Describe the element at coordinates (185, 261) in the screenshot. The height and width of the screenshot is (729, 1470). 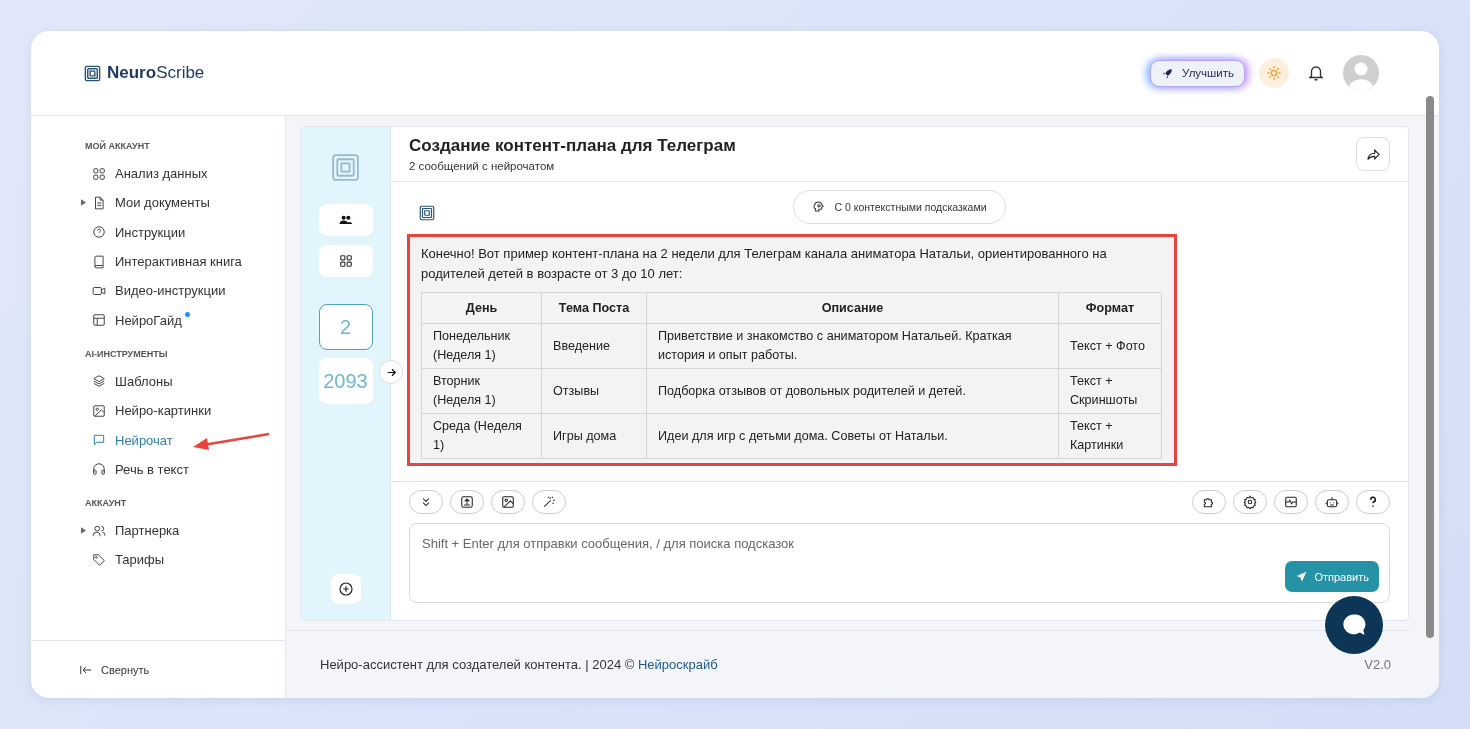
I see `sidebar-item: Интерактивная книга` at that location.